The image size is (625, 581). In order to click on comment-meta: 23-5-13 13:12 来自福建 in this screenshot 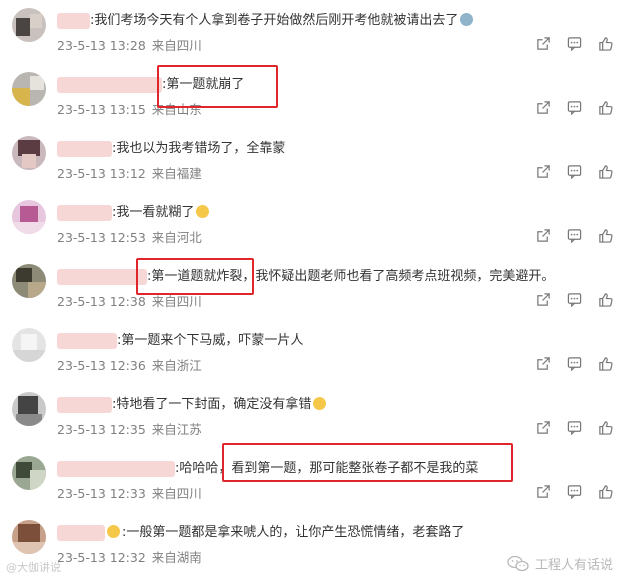, I will do `click(132, 172)`.